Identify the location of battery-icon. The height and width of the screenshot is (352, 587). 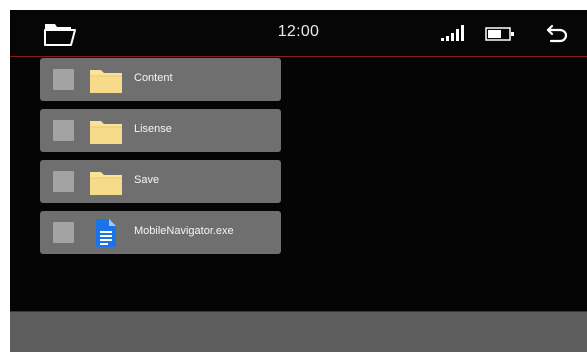
(499, 34).